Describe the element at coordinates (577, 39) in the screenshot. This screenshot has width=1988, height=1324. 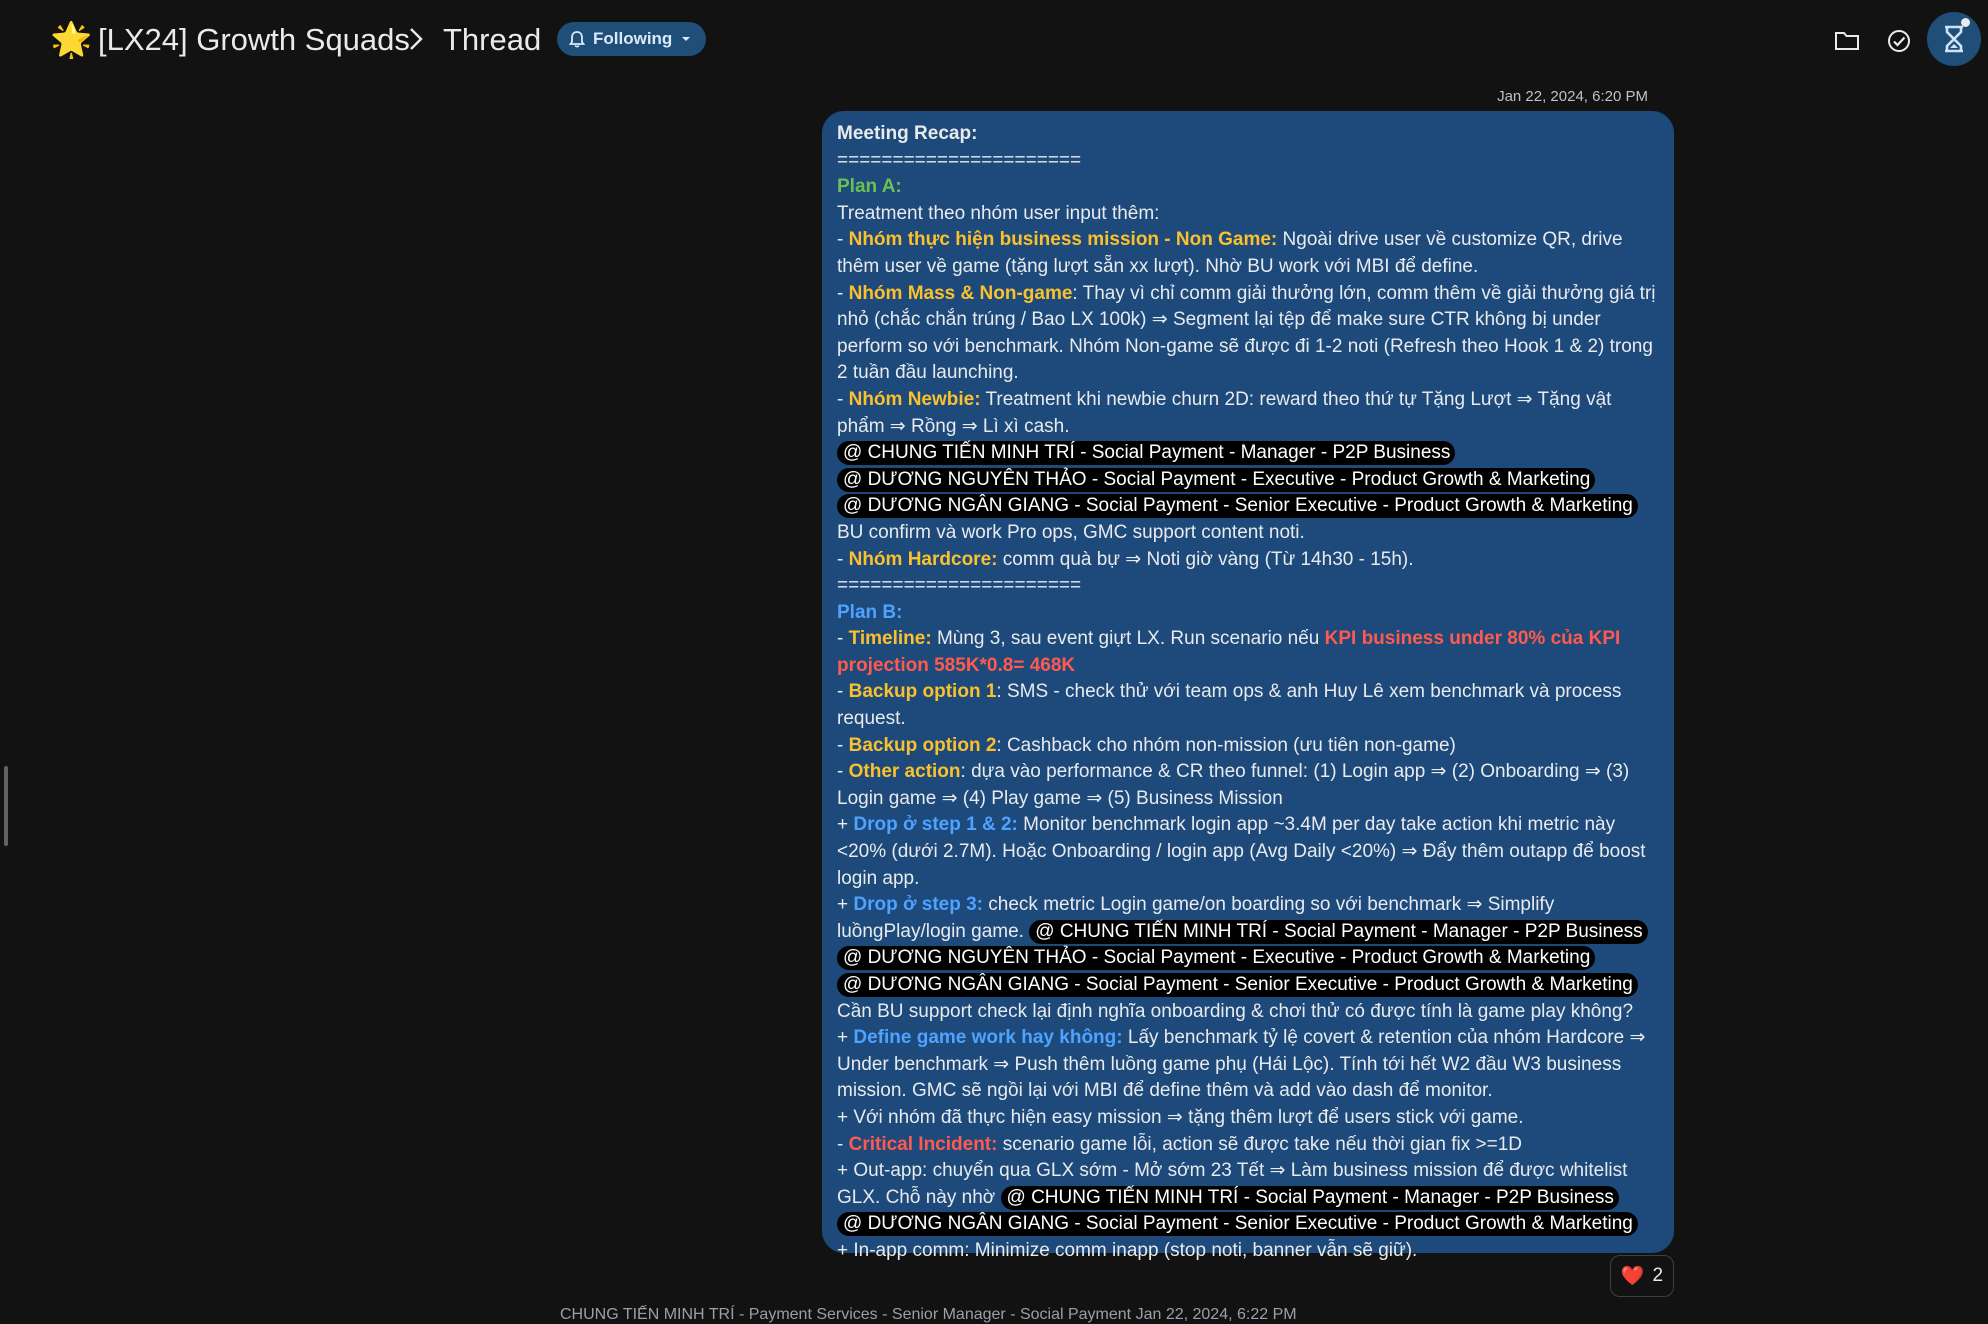
I see `bell-icon` at that location.